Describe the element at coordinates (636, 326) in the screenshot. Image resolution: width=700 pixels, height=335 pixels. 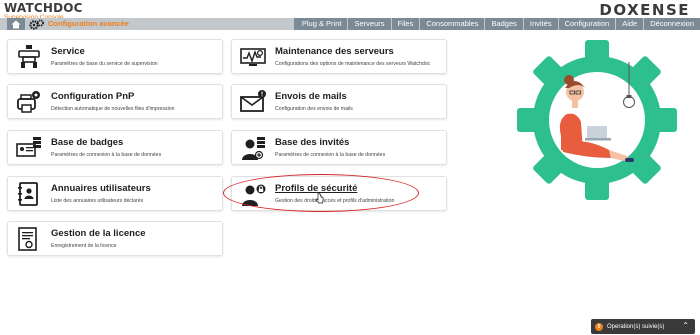
I see `operations-label: Operation(s) suivie(s)` at that location.